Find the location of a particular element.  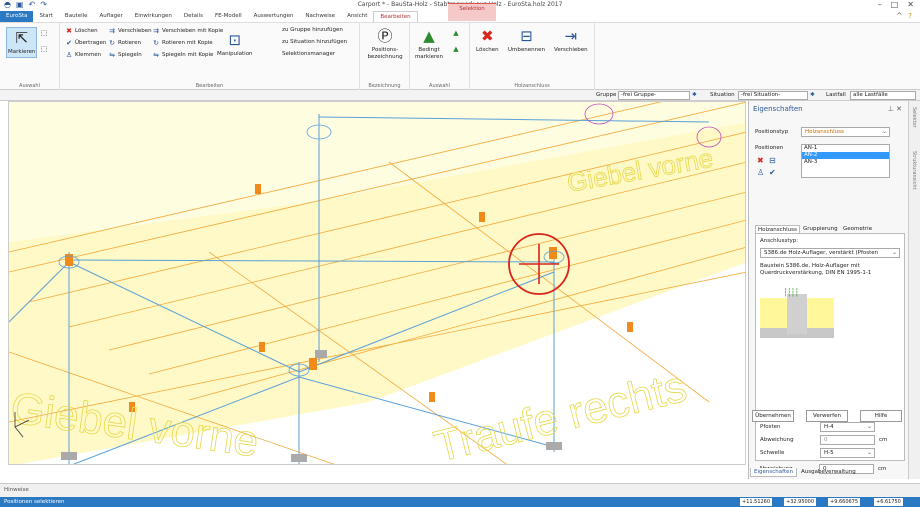

situation-filter-icon: ✱ is located at coordinates (812, 95).